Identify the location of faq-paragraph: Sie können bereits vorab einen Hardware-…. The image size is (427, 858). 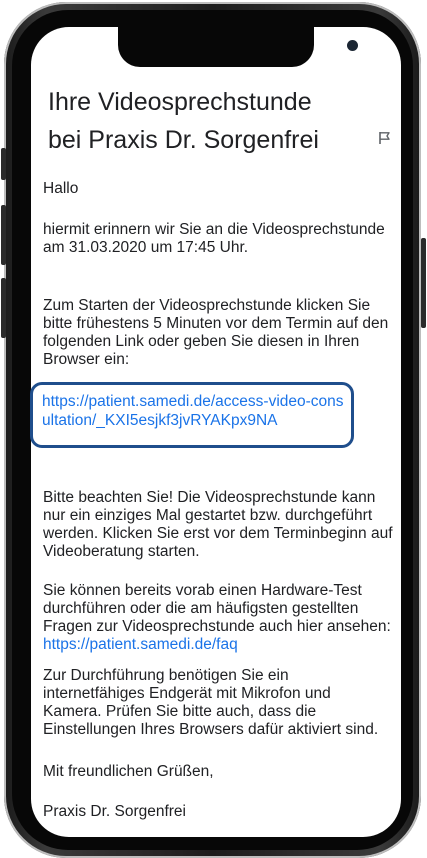
(218, 618).